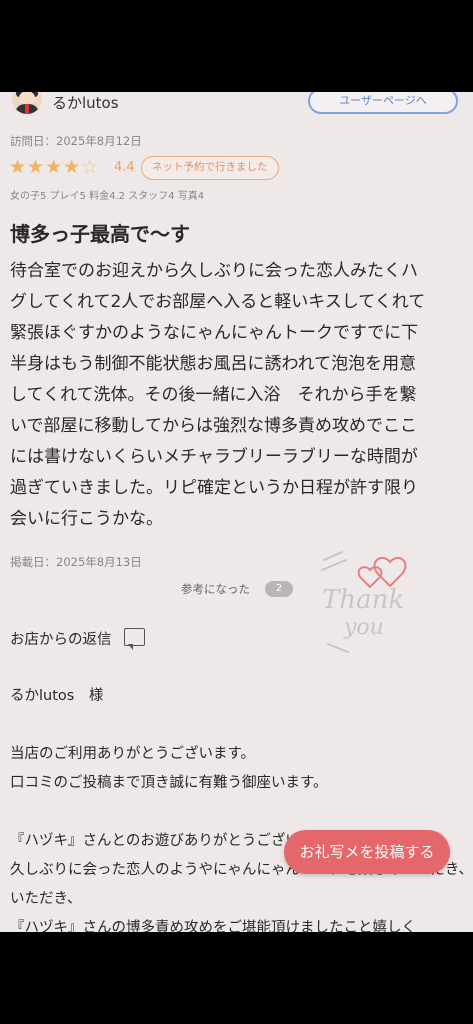  I want to click on thank-you-stamp: Thank you, so click(364, 602).